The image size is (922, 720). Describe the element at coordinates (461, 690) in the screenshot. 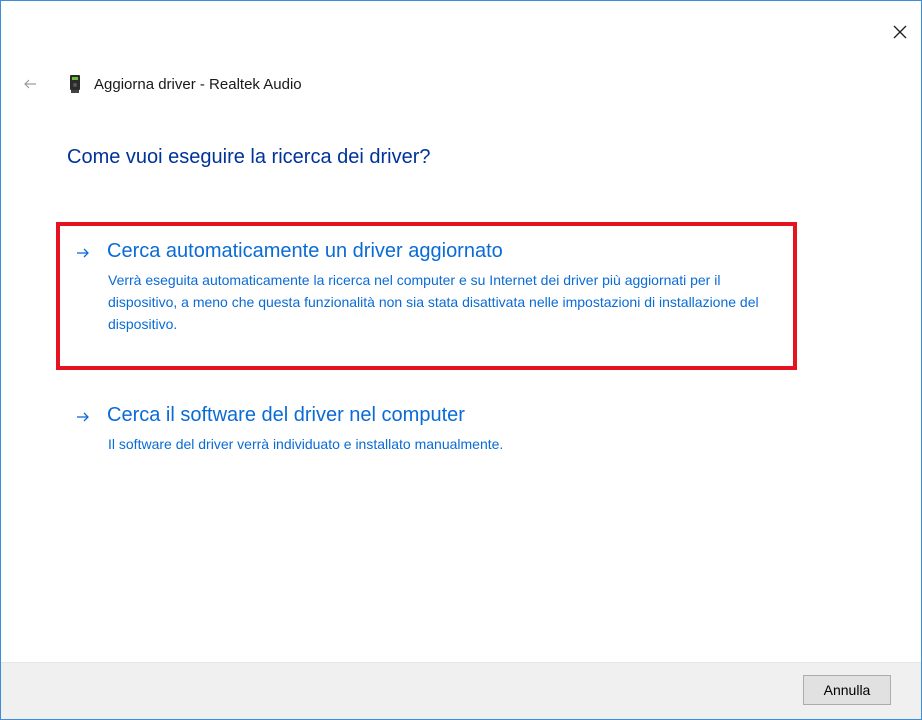

I see `dialog-footer: Annulla` at that location.